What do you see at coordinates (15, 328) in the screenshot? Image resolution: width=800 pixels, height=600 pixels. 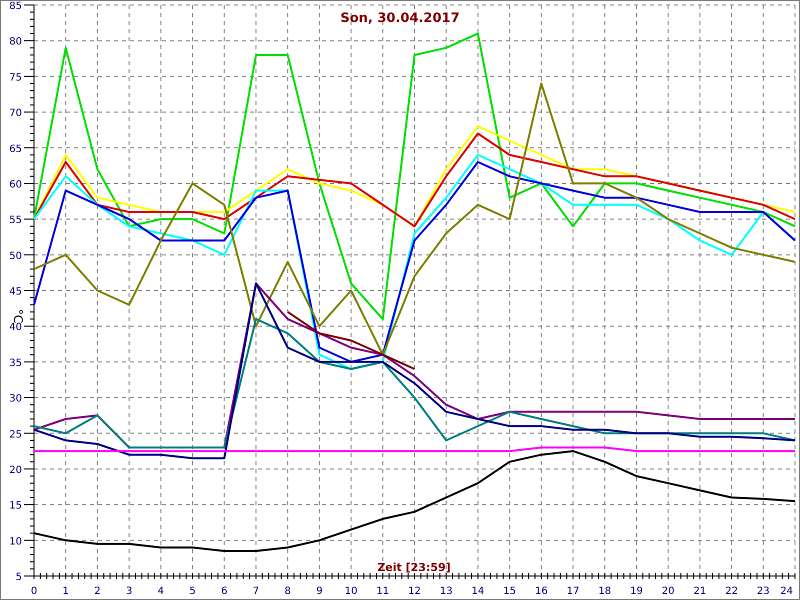 I see `y-tick-label: 40` at bounding box center [15, 328].